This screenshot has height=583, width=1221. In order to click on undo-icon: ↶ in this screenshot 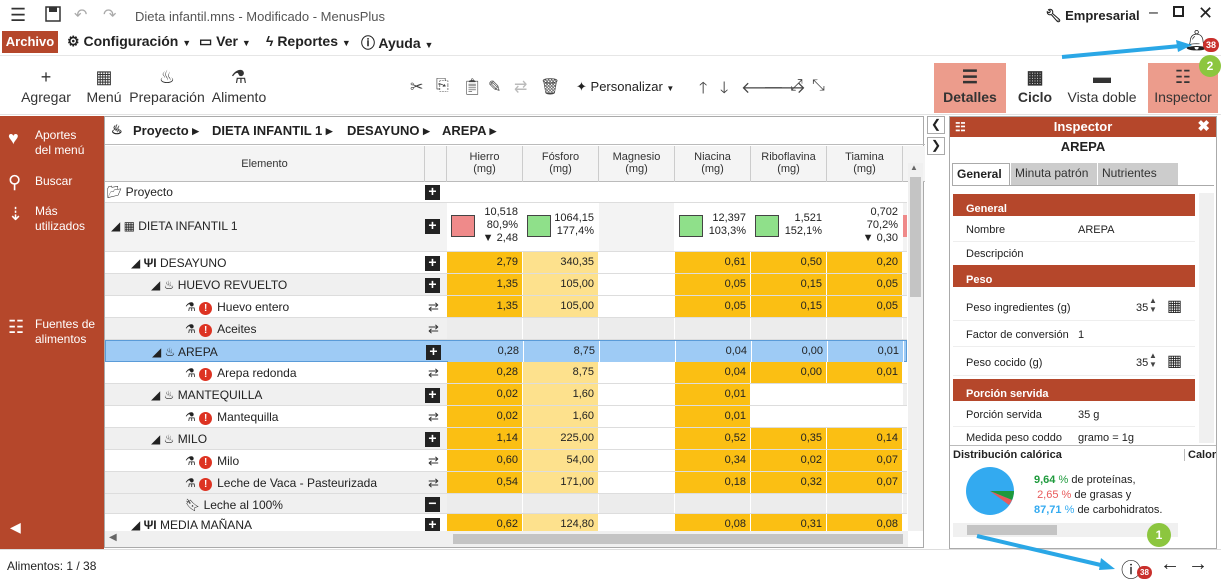, I will do `click(80, 15)`.